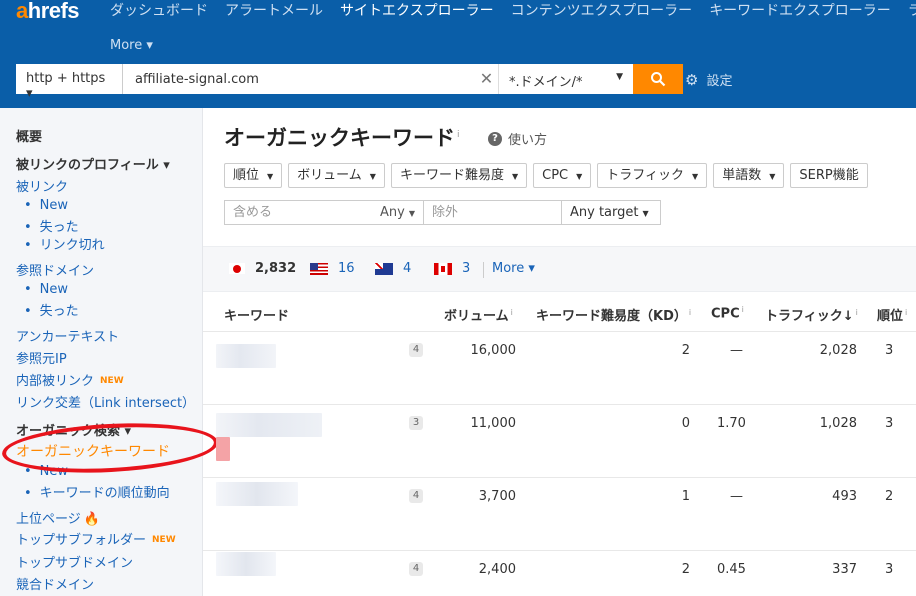  I want to click on cell-volume: 16,000, so click(493, 350).